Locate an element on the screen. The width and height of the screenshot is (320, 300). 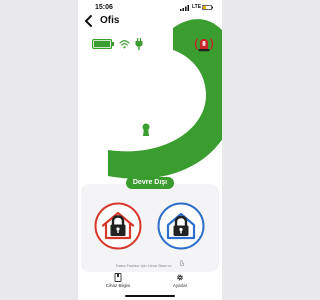
chevron-left-icon is located at coordinates (88, 21).